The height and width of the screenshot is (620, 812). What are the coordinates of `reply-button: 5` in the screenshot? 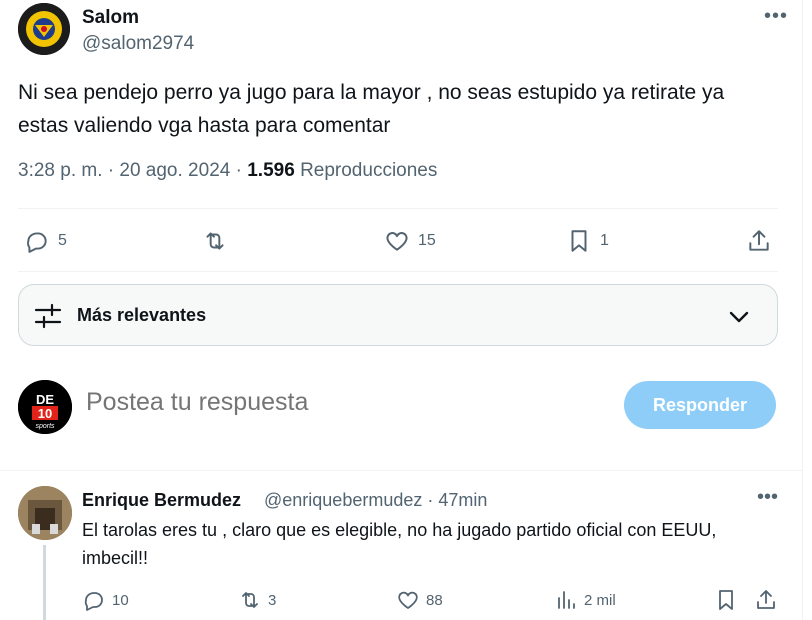 It's located at (45, 241).